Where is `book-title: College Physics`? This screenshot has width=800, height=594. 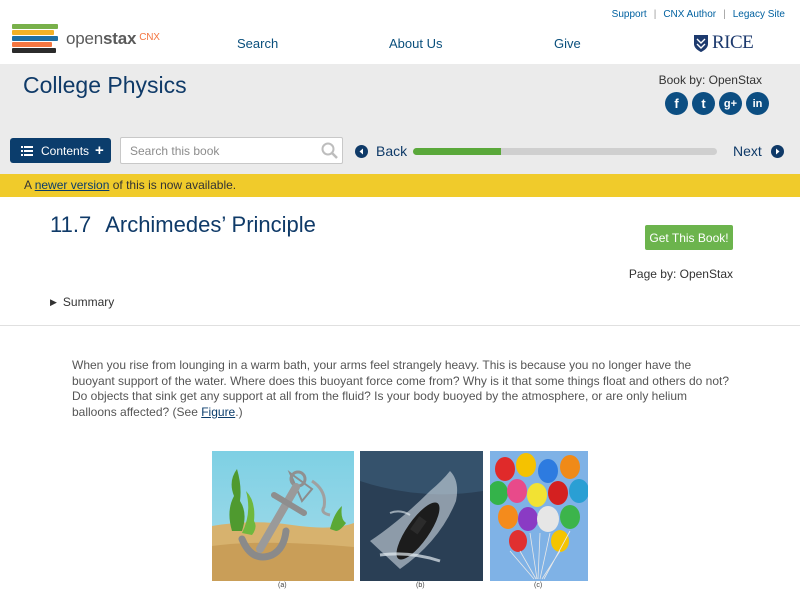 book-title: College Physics is located at coordinates (105, 85).